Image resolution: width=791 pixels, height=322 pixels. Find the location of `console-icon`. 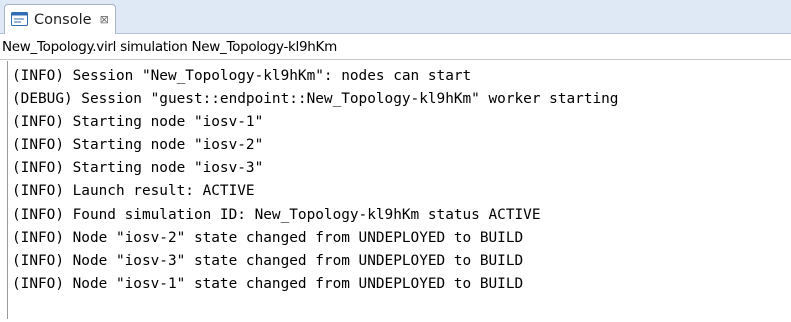

console-icon is located at coordinates (19, 19).